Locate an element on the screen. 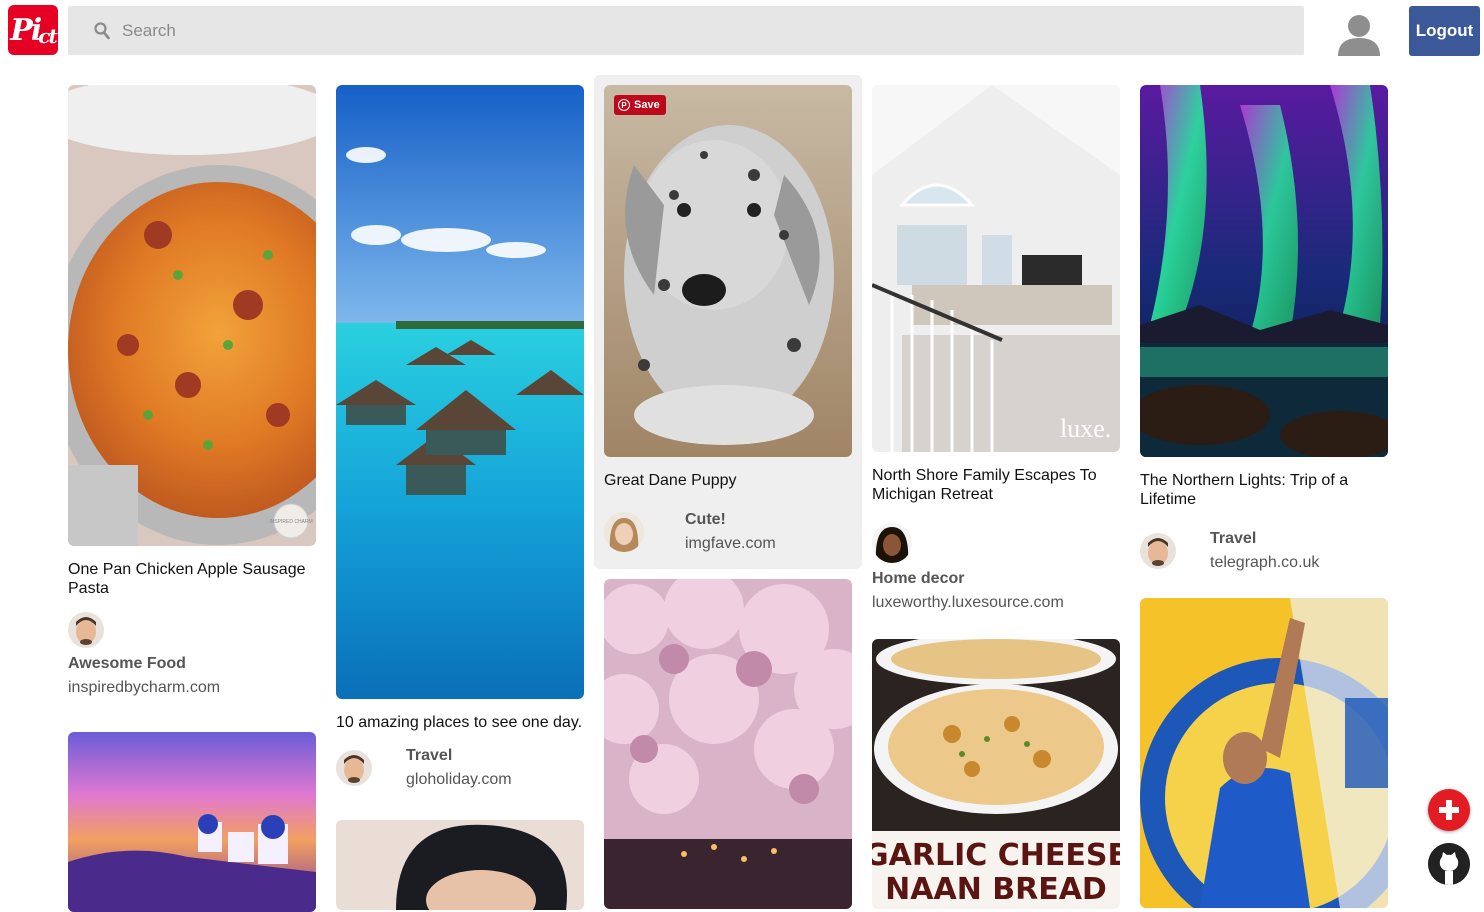  user-icon is located at coordinates (1359, 35).